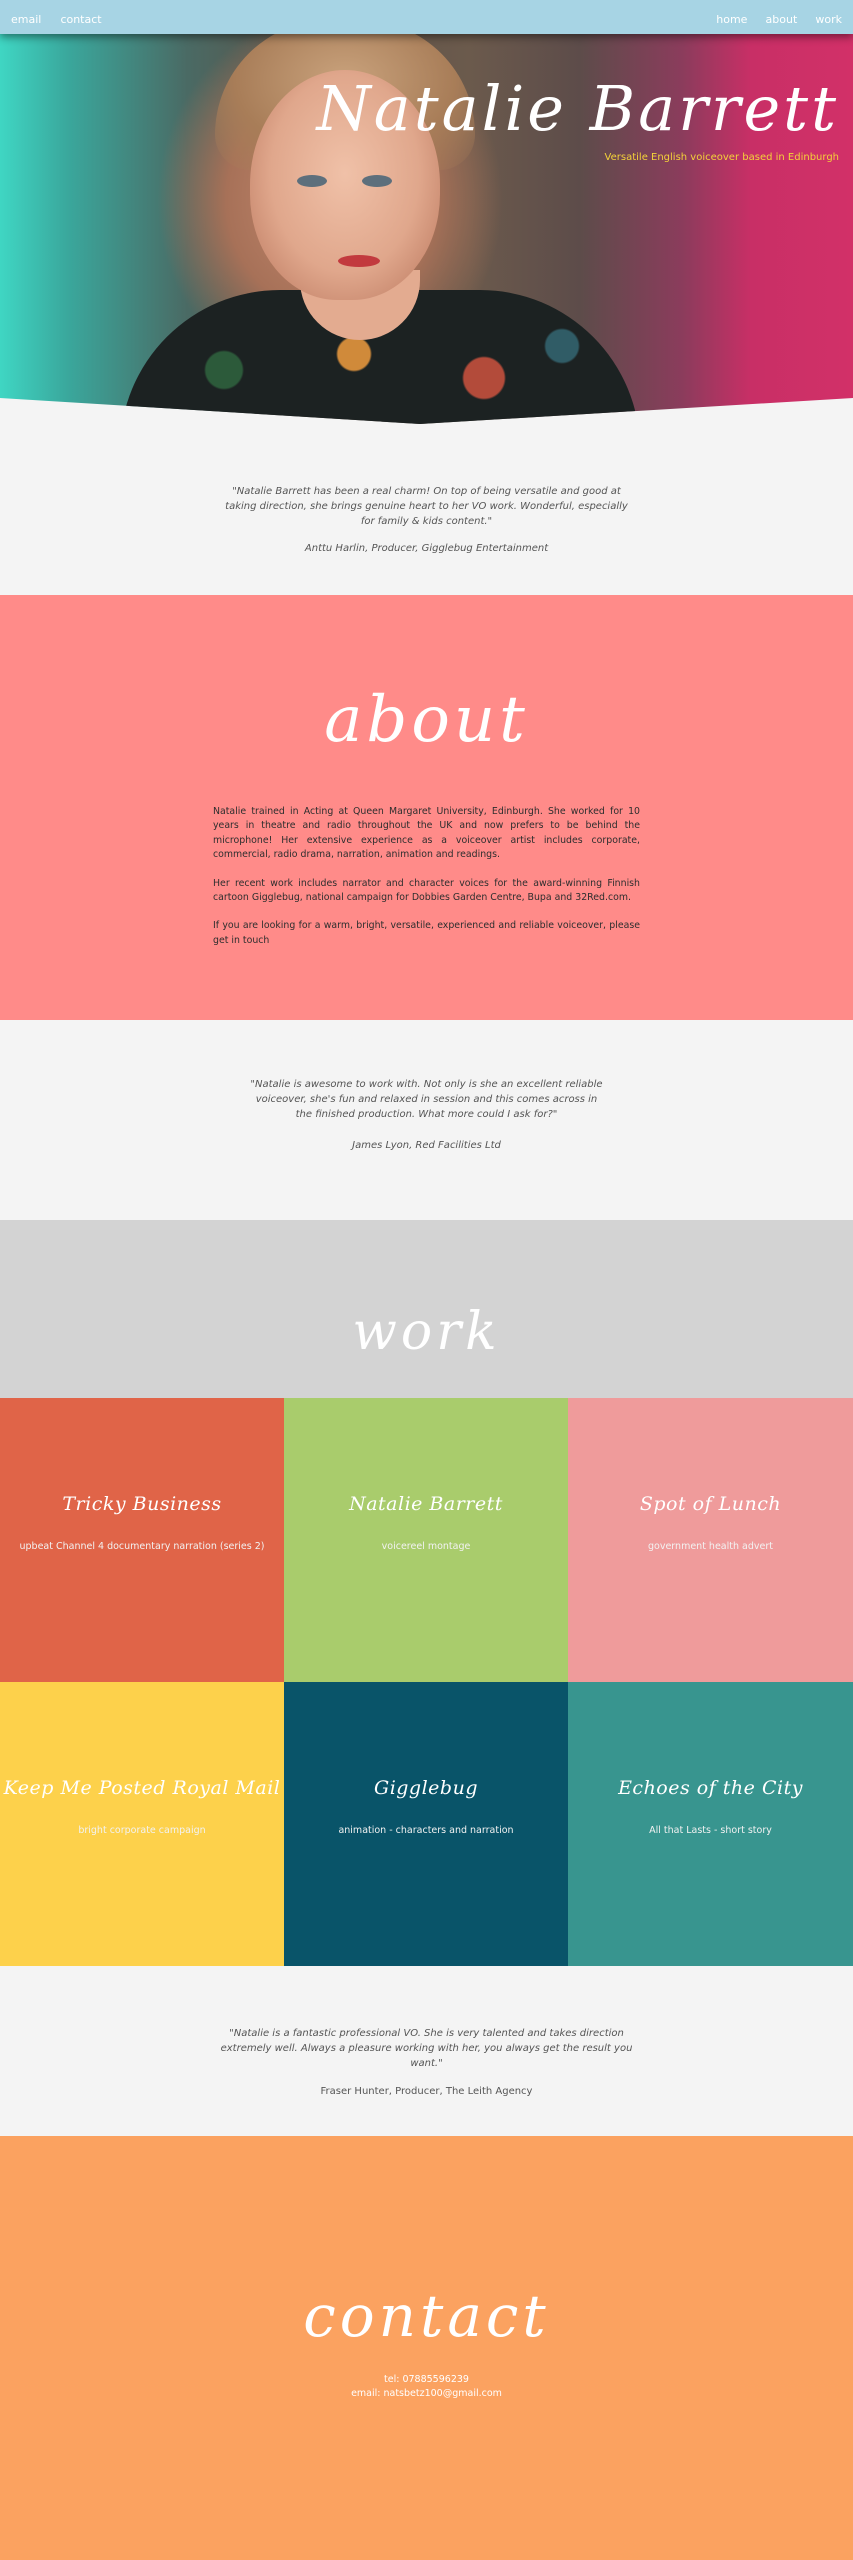 This screenshot has width=853, height=2560. Describe the element at coordinates (142, 1504) in the screenshot. I see `work-tile-title: Tricky Business` at that location.